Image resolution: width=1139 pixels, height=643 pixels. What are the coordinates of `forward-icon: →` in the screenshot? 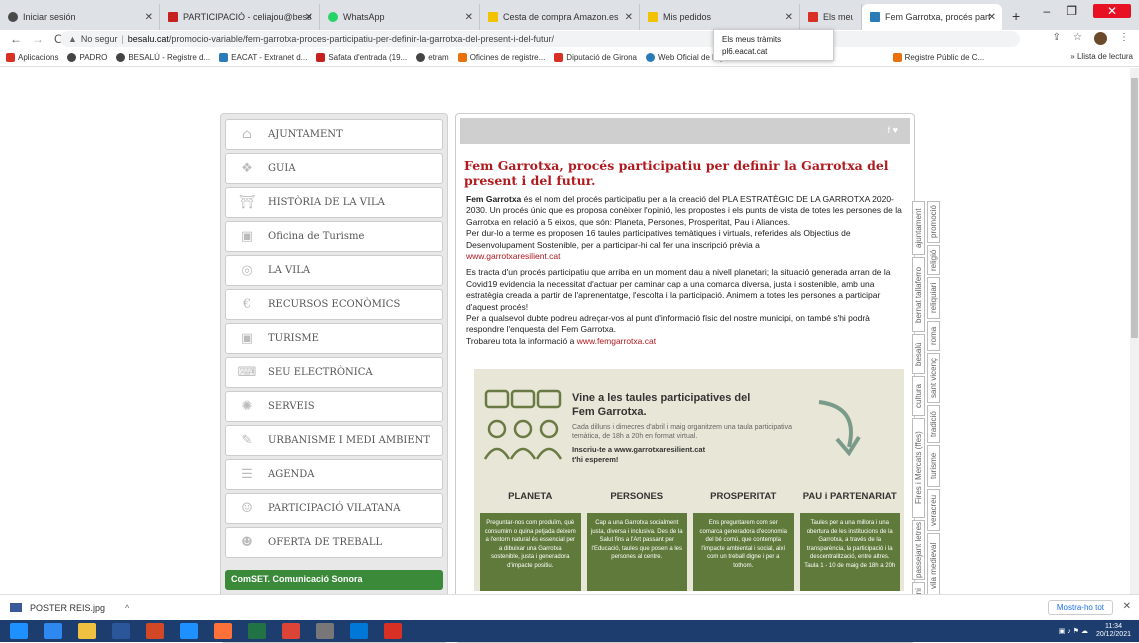 It's located at (38, 39).